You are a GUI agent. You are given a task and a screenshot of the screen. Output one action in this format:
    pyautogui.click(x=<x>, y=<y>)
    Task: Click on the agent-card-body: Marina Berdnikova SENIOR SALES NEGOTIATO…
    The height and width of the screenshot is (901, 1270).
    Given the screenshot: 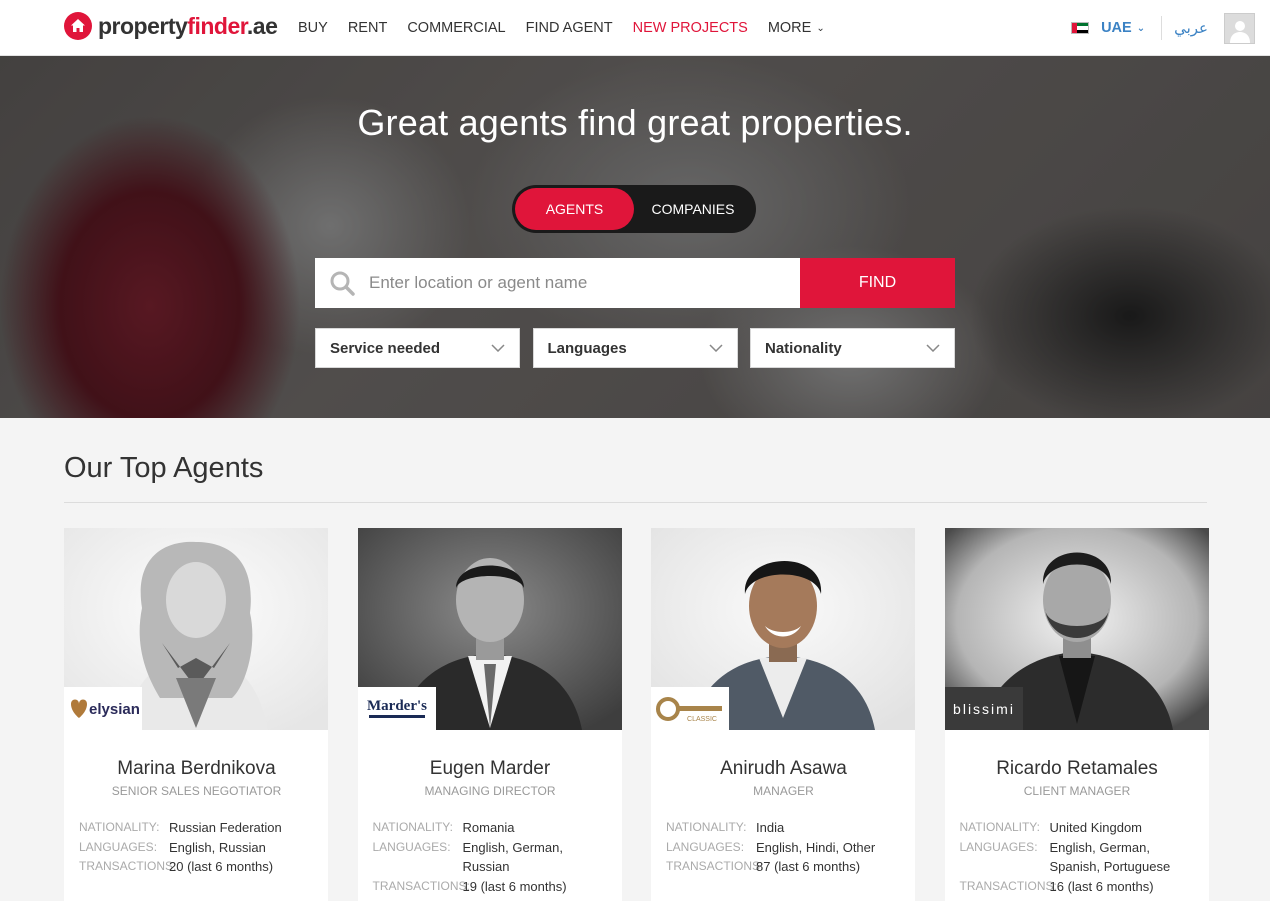 What is the action you would take?
    pyautogui.click(x=196, y=803)
    